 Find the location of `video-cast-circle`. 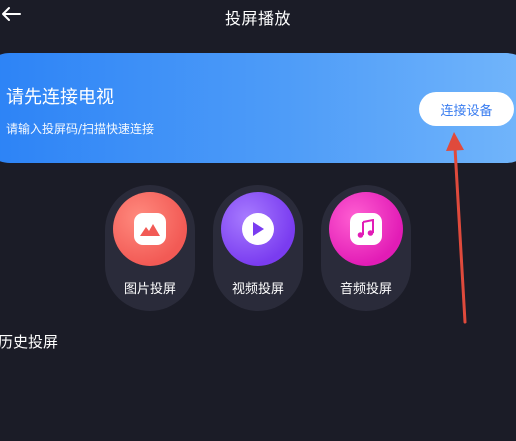

video-cast-circle is located at coordinates (258, 229).